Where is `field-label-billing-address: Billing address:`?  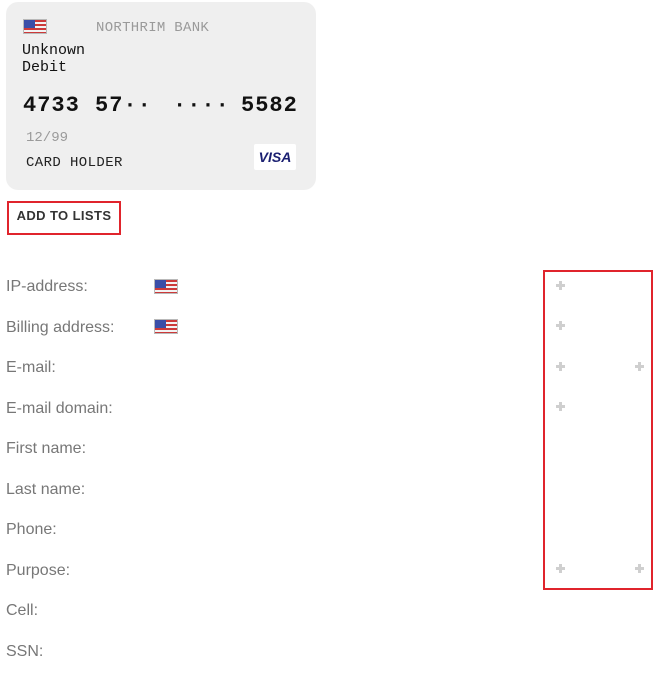
field-label-billing-address: Billing address: is located at coordinates (60, 327).